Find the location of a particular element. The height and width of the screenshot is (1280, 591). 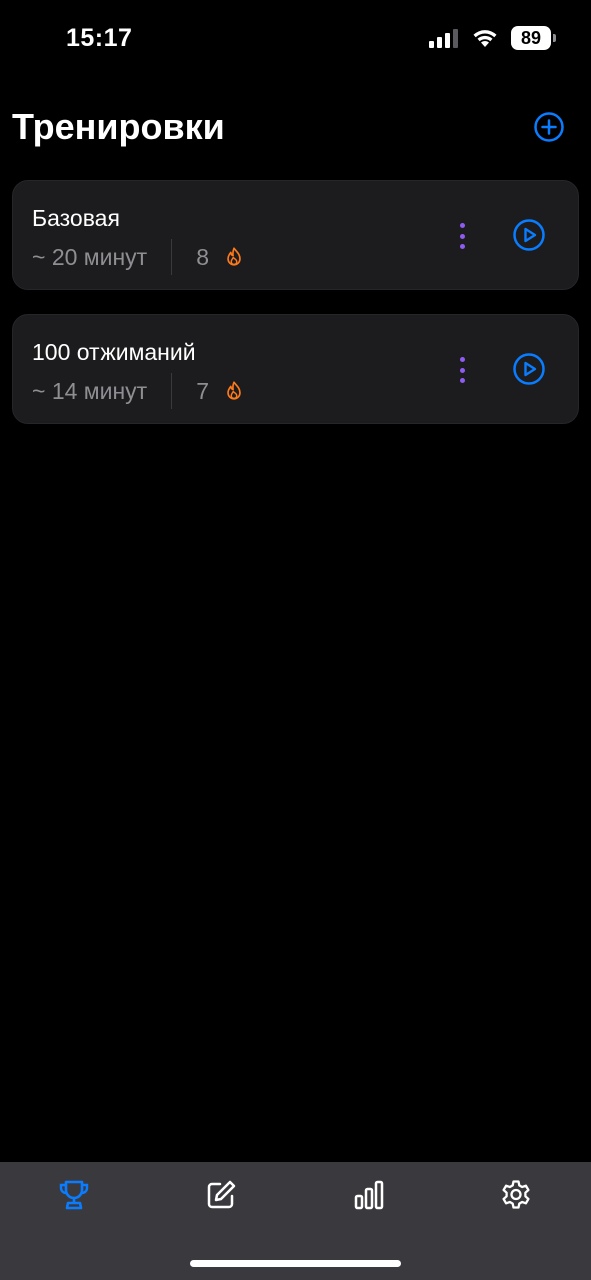

wifi-icon is located at coordinates (485, 38).